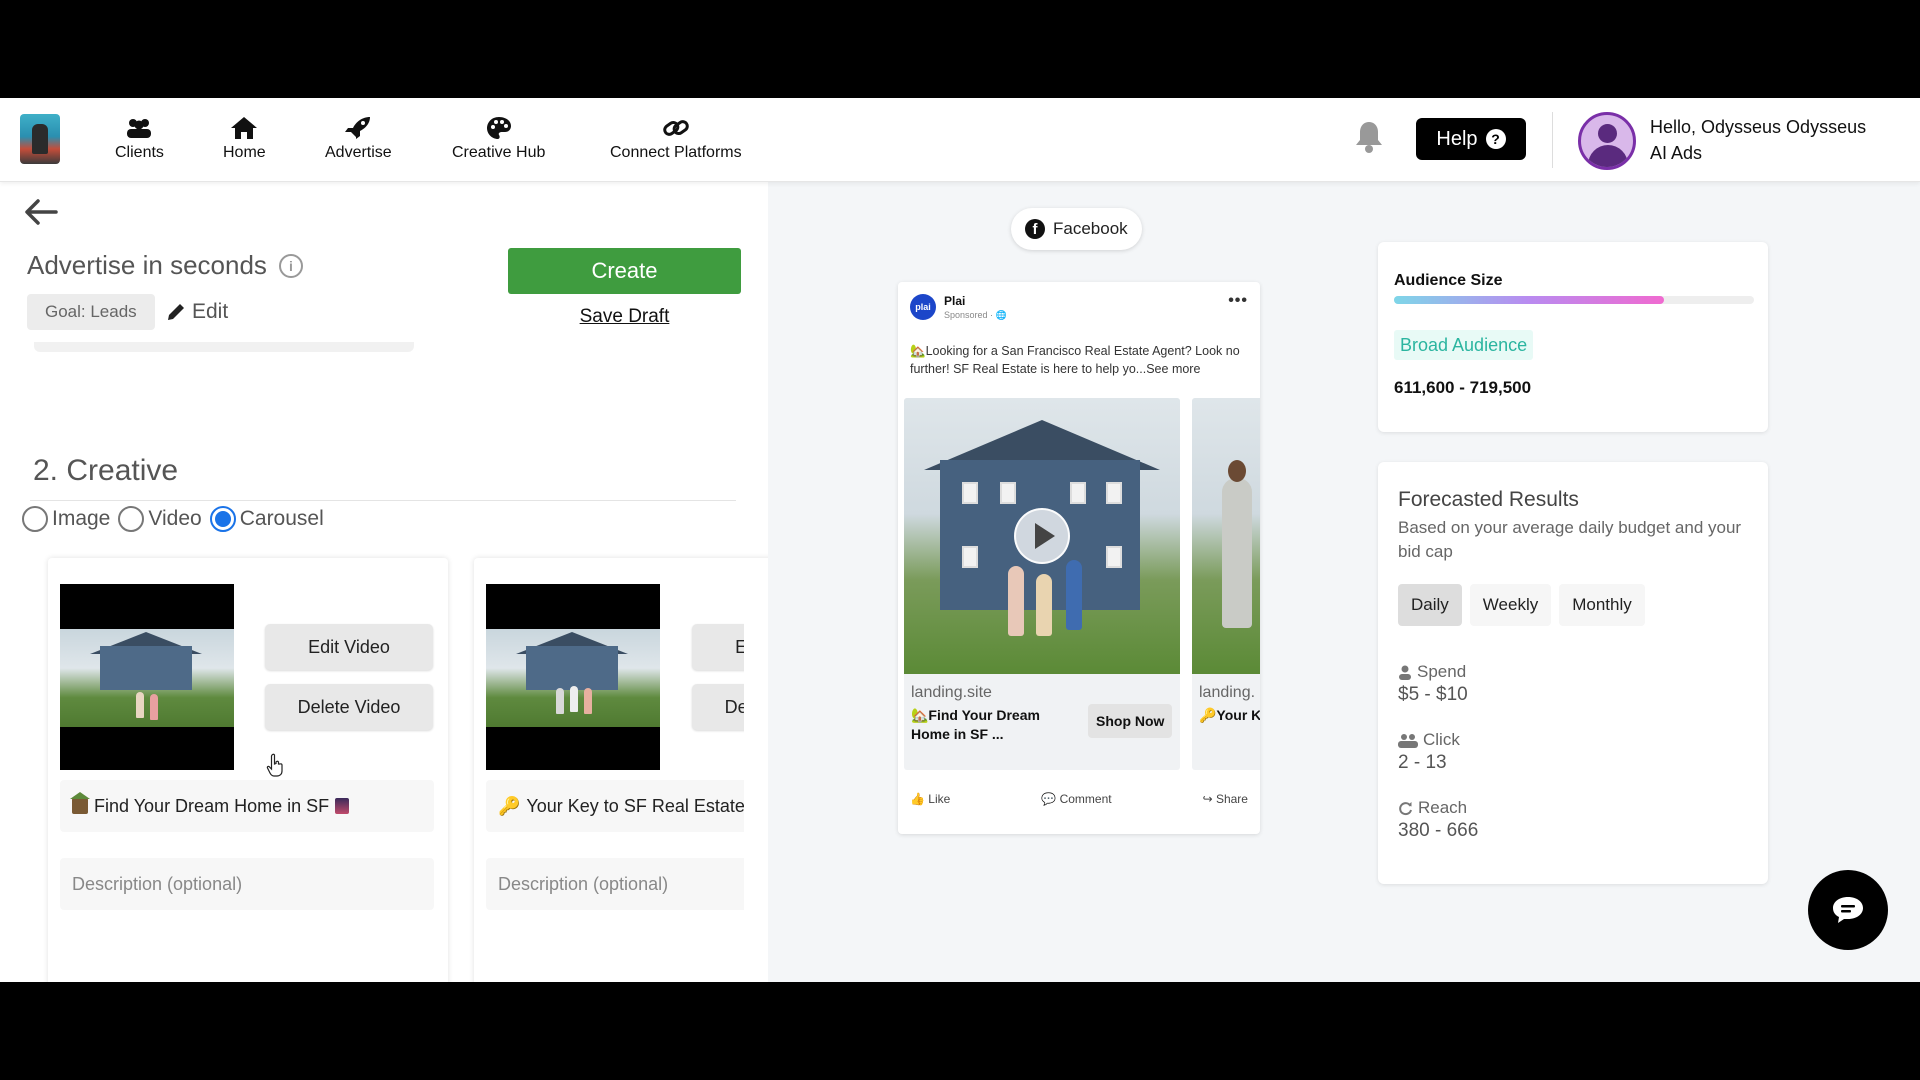  I want to click on help-button-label: Help, so click(1457, 138).